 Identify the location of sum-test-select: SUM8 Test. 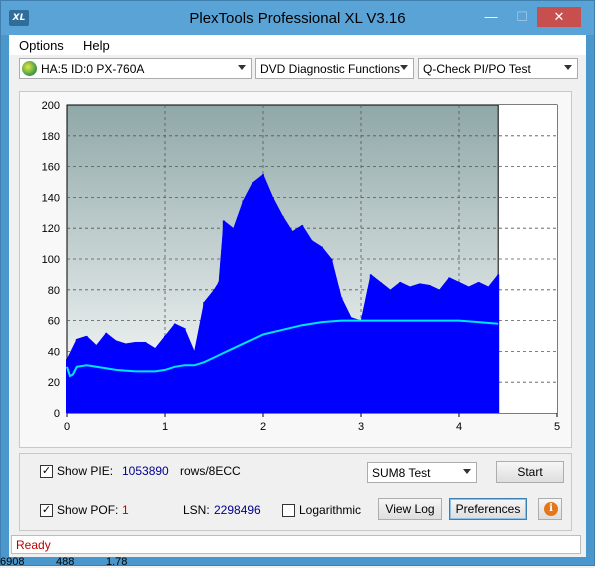
(422, 472).